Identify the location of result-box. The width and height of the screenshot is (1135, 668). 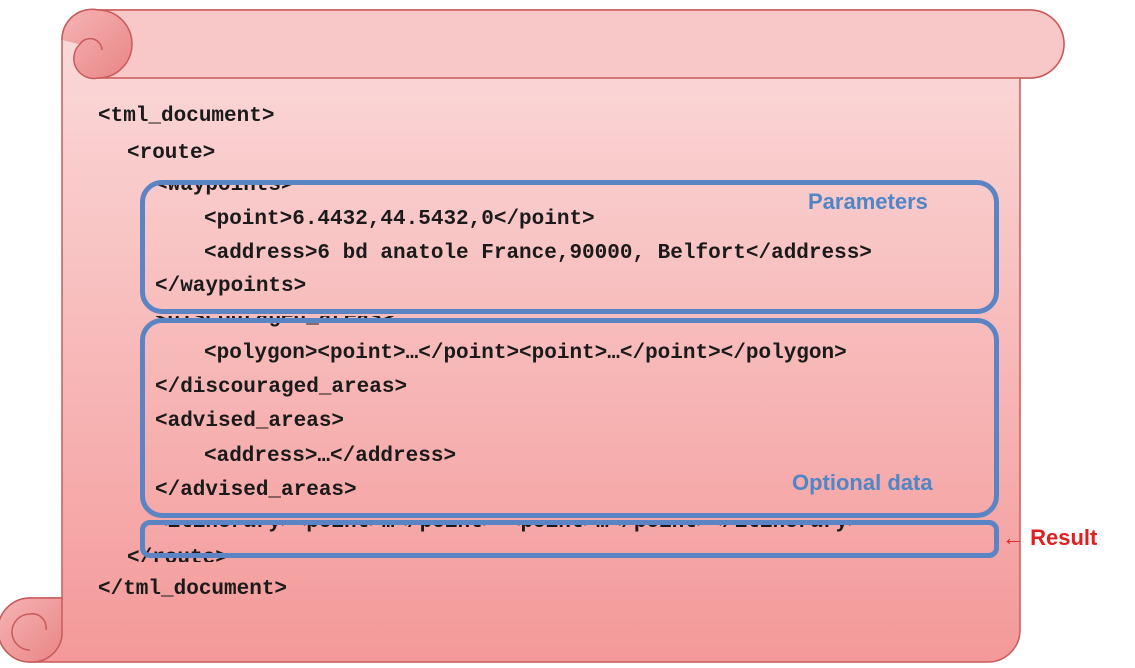
(569, 539).